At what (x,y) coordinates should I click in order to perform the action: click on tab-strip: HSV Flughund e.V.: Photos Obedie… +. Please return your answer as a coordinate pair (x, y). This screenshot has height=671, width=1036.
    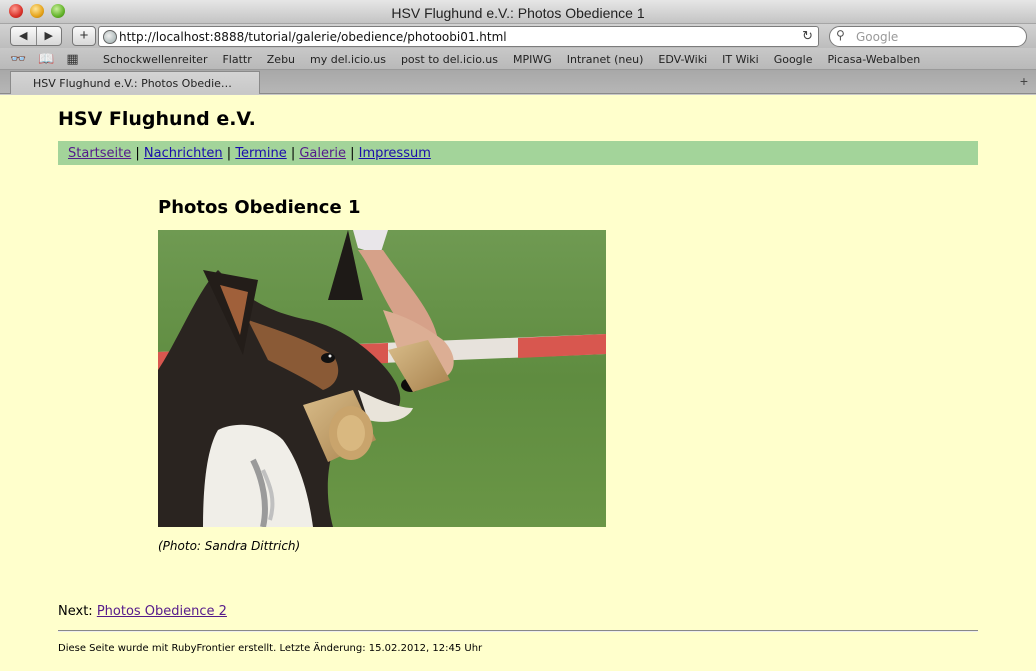
    Looking at the image, I should click on (518, 82).